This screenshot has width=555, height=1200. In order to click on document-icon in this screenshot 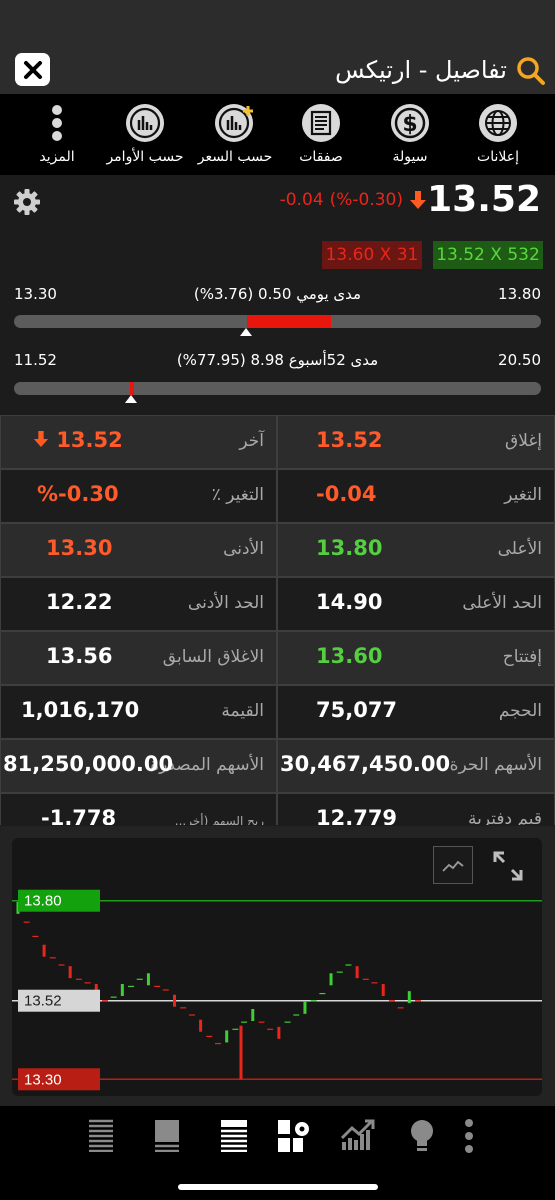, I will do `click(321, 123)`.